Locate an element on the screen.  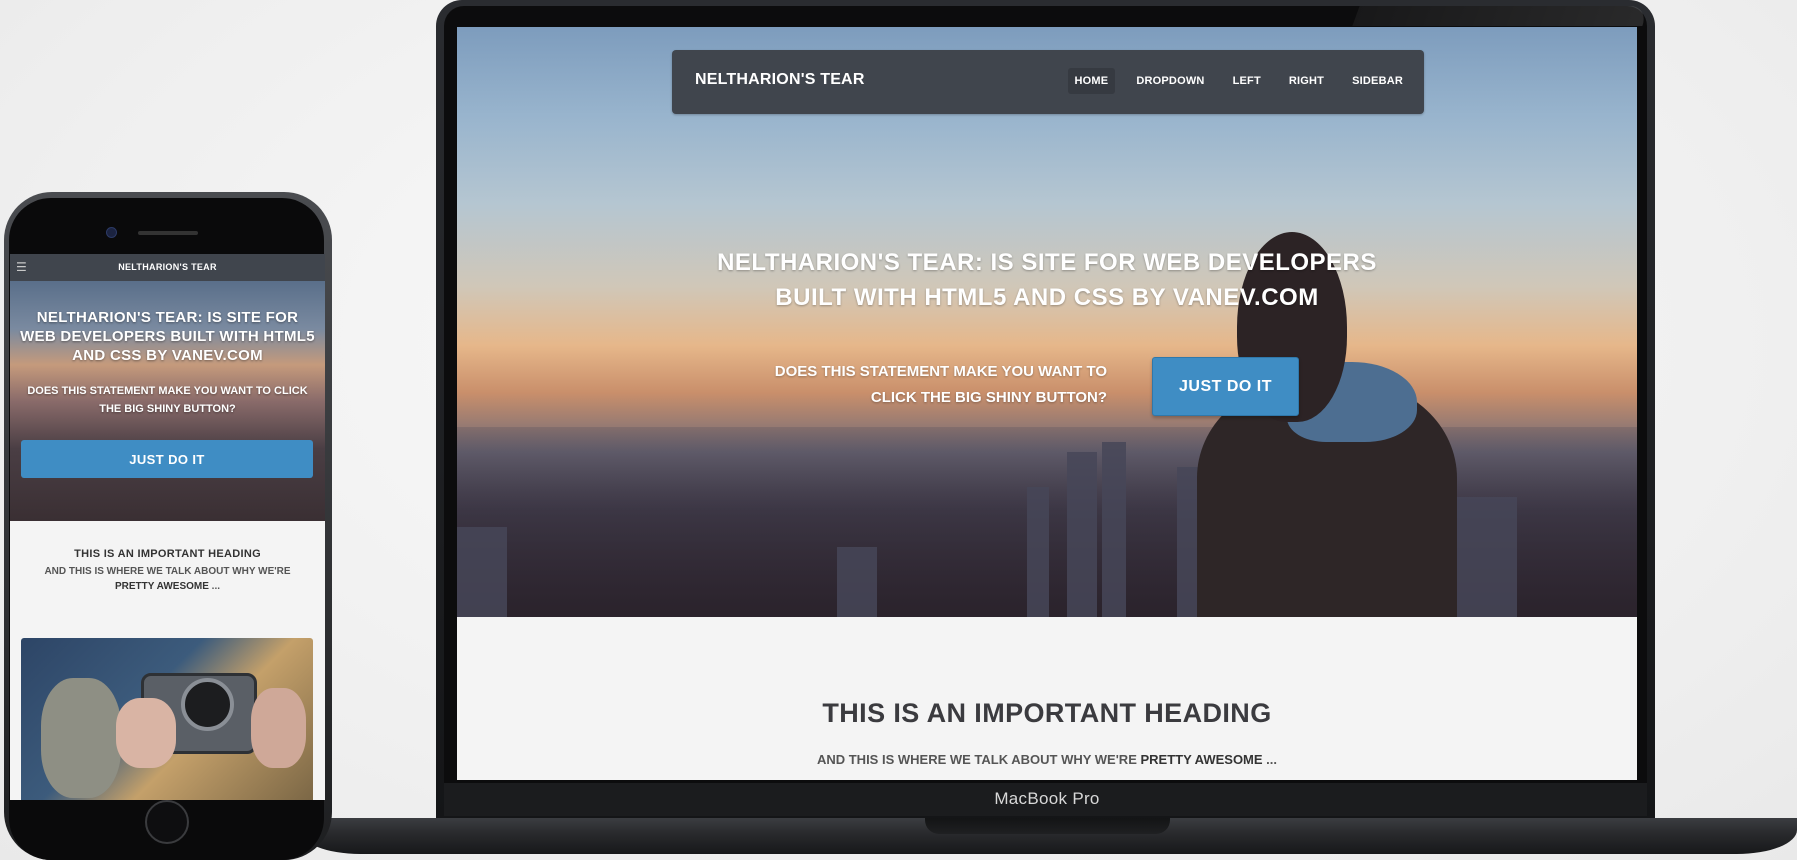
phone-camera-icon is located at coordinates (111, 232).